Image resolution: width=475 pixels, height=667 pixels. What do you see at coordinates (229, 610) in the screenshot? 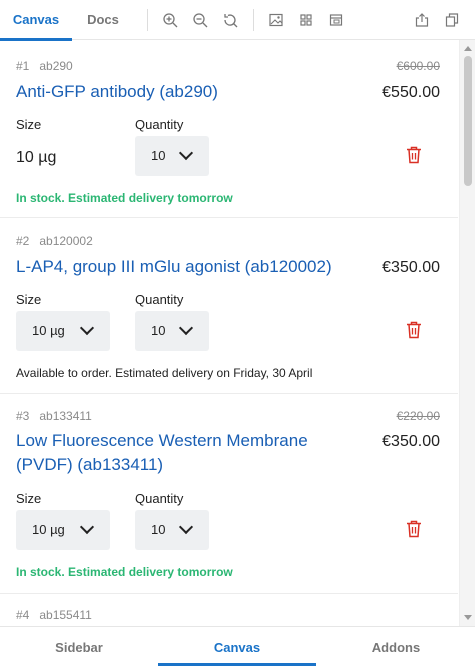
I see `cart-item: #4 ab155411` at bounding box center [229, 610].